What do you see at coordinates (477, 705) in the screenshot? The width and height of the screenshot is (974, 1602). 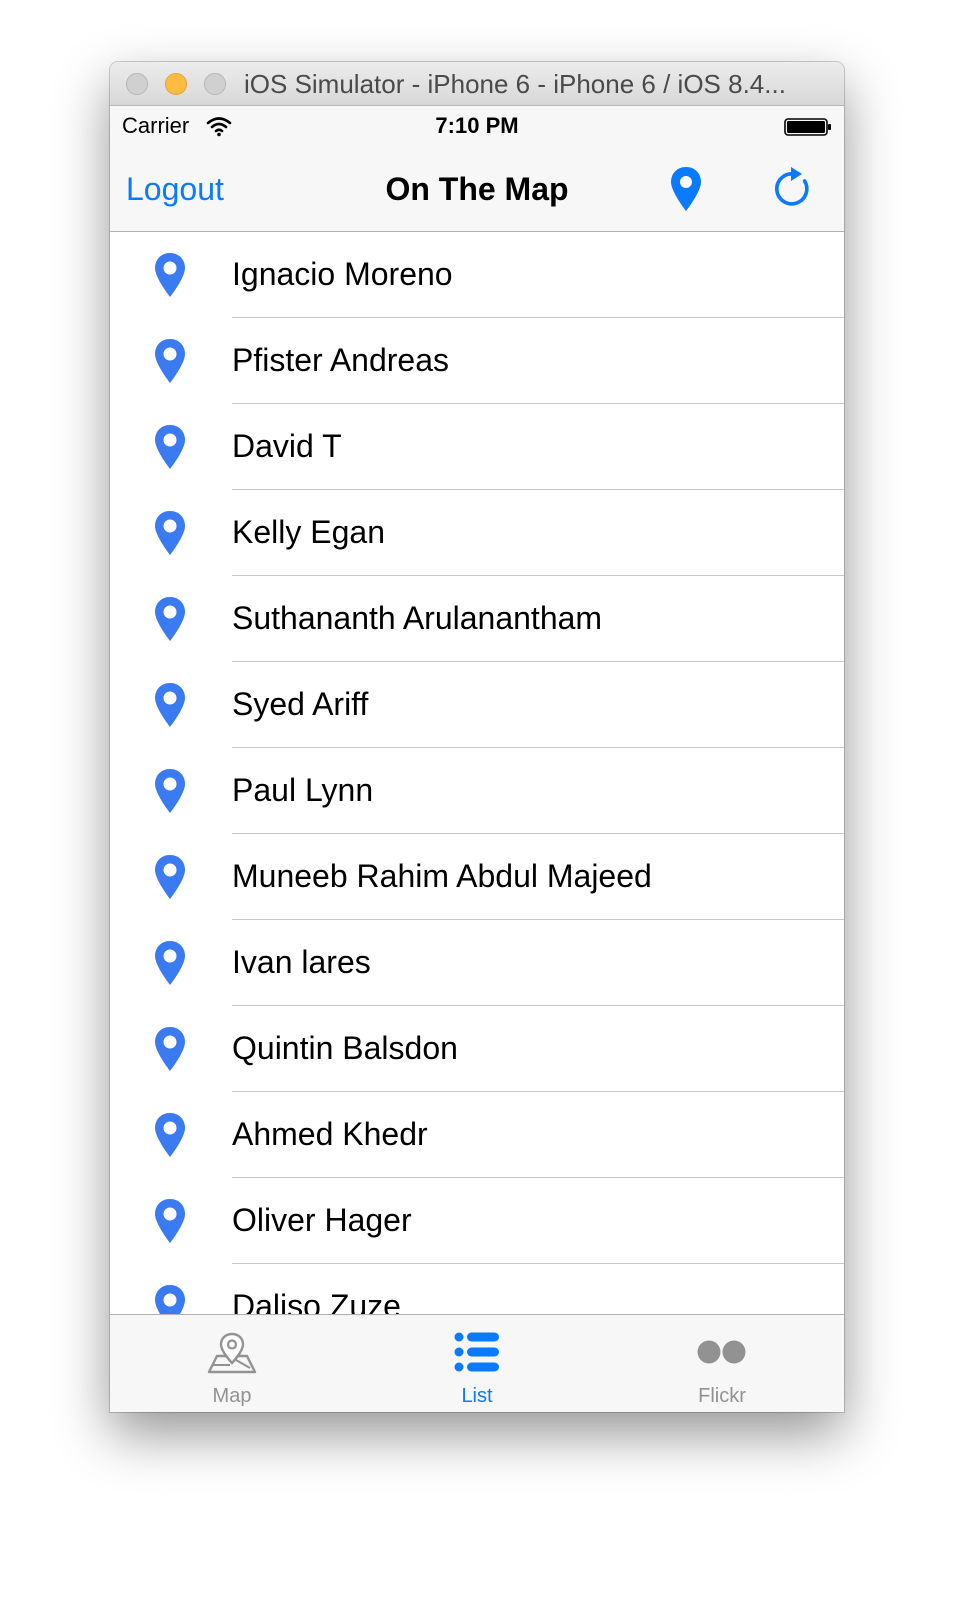 I see `list-item: Syed Ariff` at bounding box center [477, 705].